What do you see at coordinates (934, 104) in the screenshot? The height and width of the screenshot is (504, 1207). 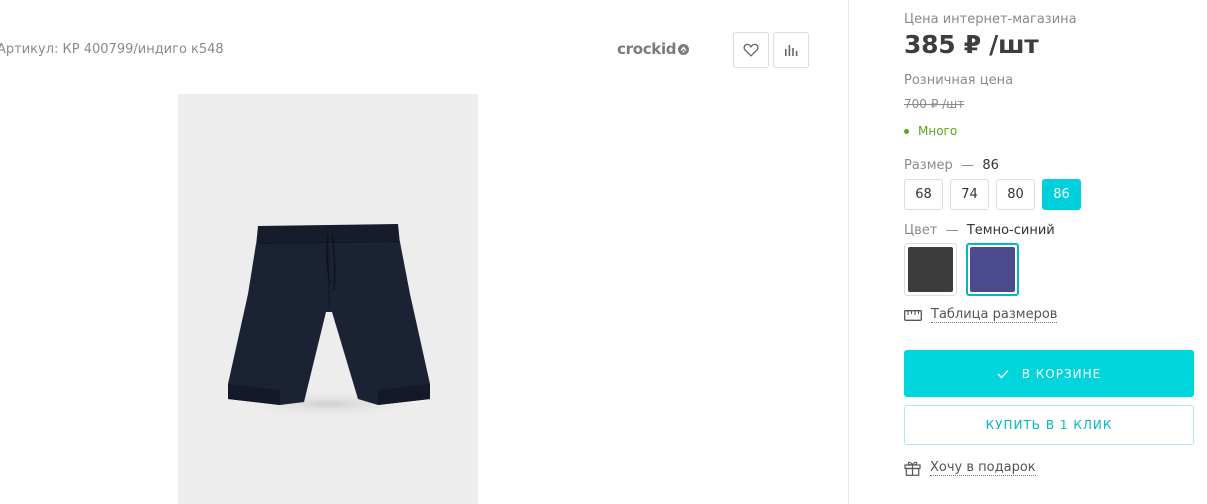 I see `retail-price: 700 ₽ /шт` at bounding box center [934, 104].